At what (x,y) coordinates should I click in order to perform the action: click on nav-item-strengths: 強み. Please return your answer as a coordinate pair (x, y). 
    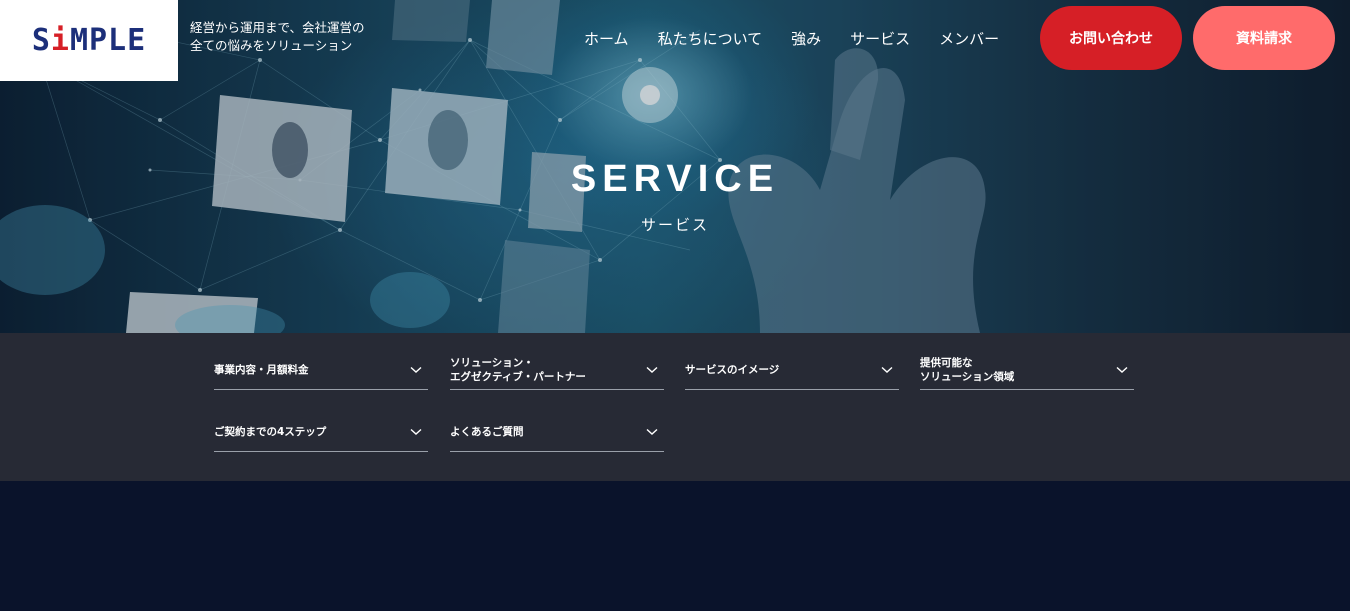
    Looking at the image, I should click on (806, 38).